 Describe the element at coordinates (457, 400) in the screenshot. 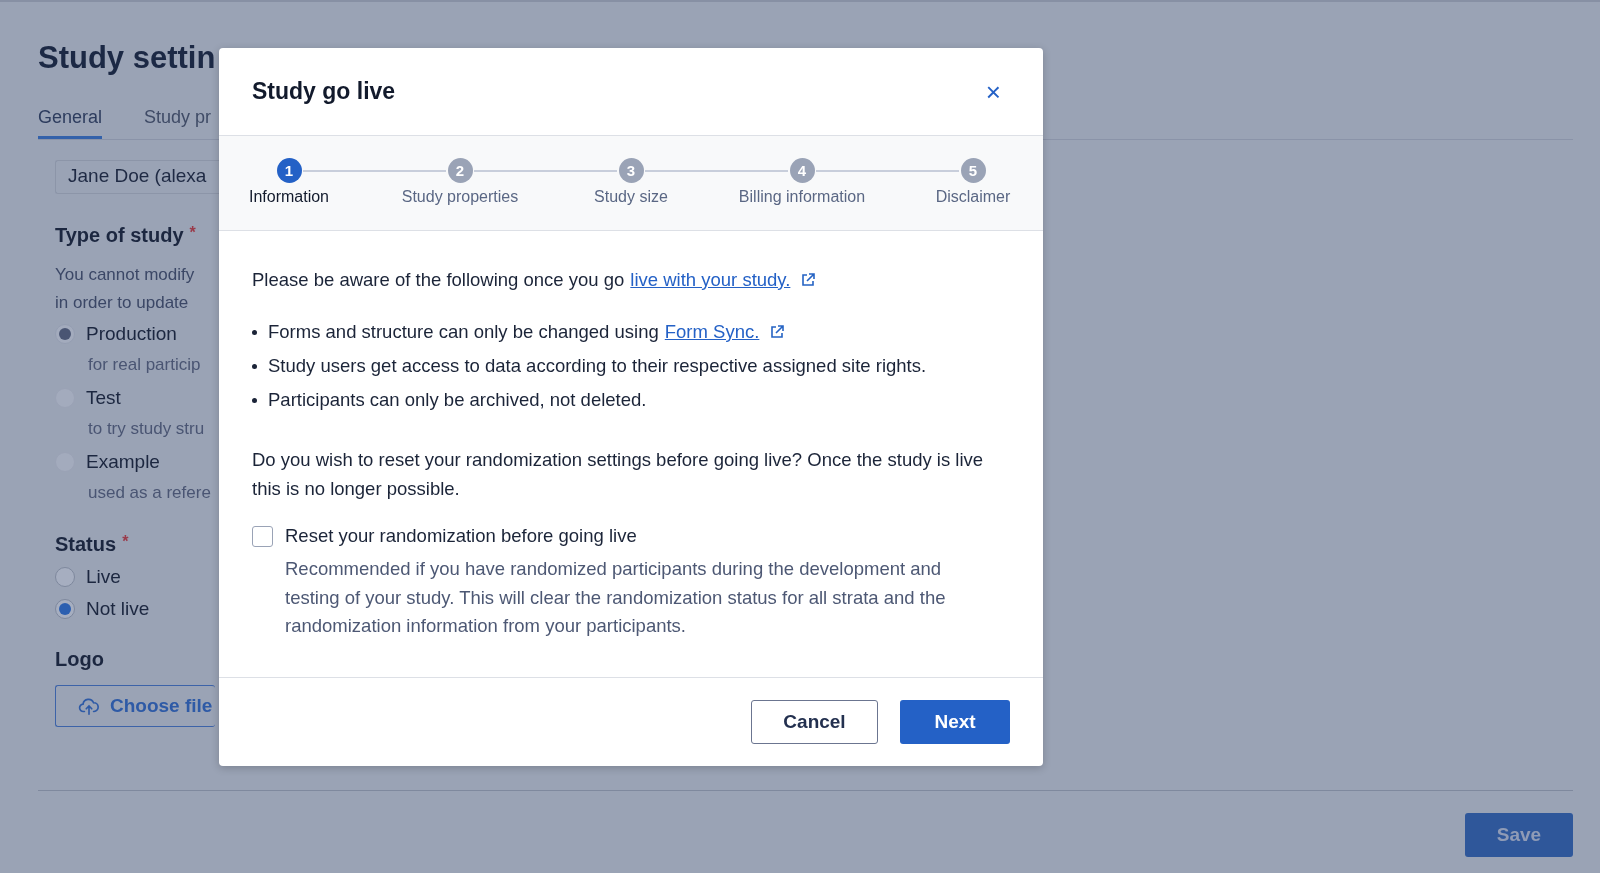

I see `bullet-text: Participants can only be archived, not deleted.` at that location.